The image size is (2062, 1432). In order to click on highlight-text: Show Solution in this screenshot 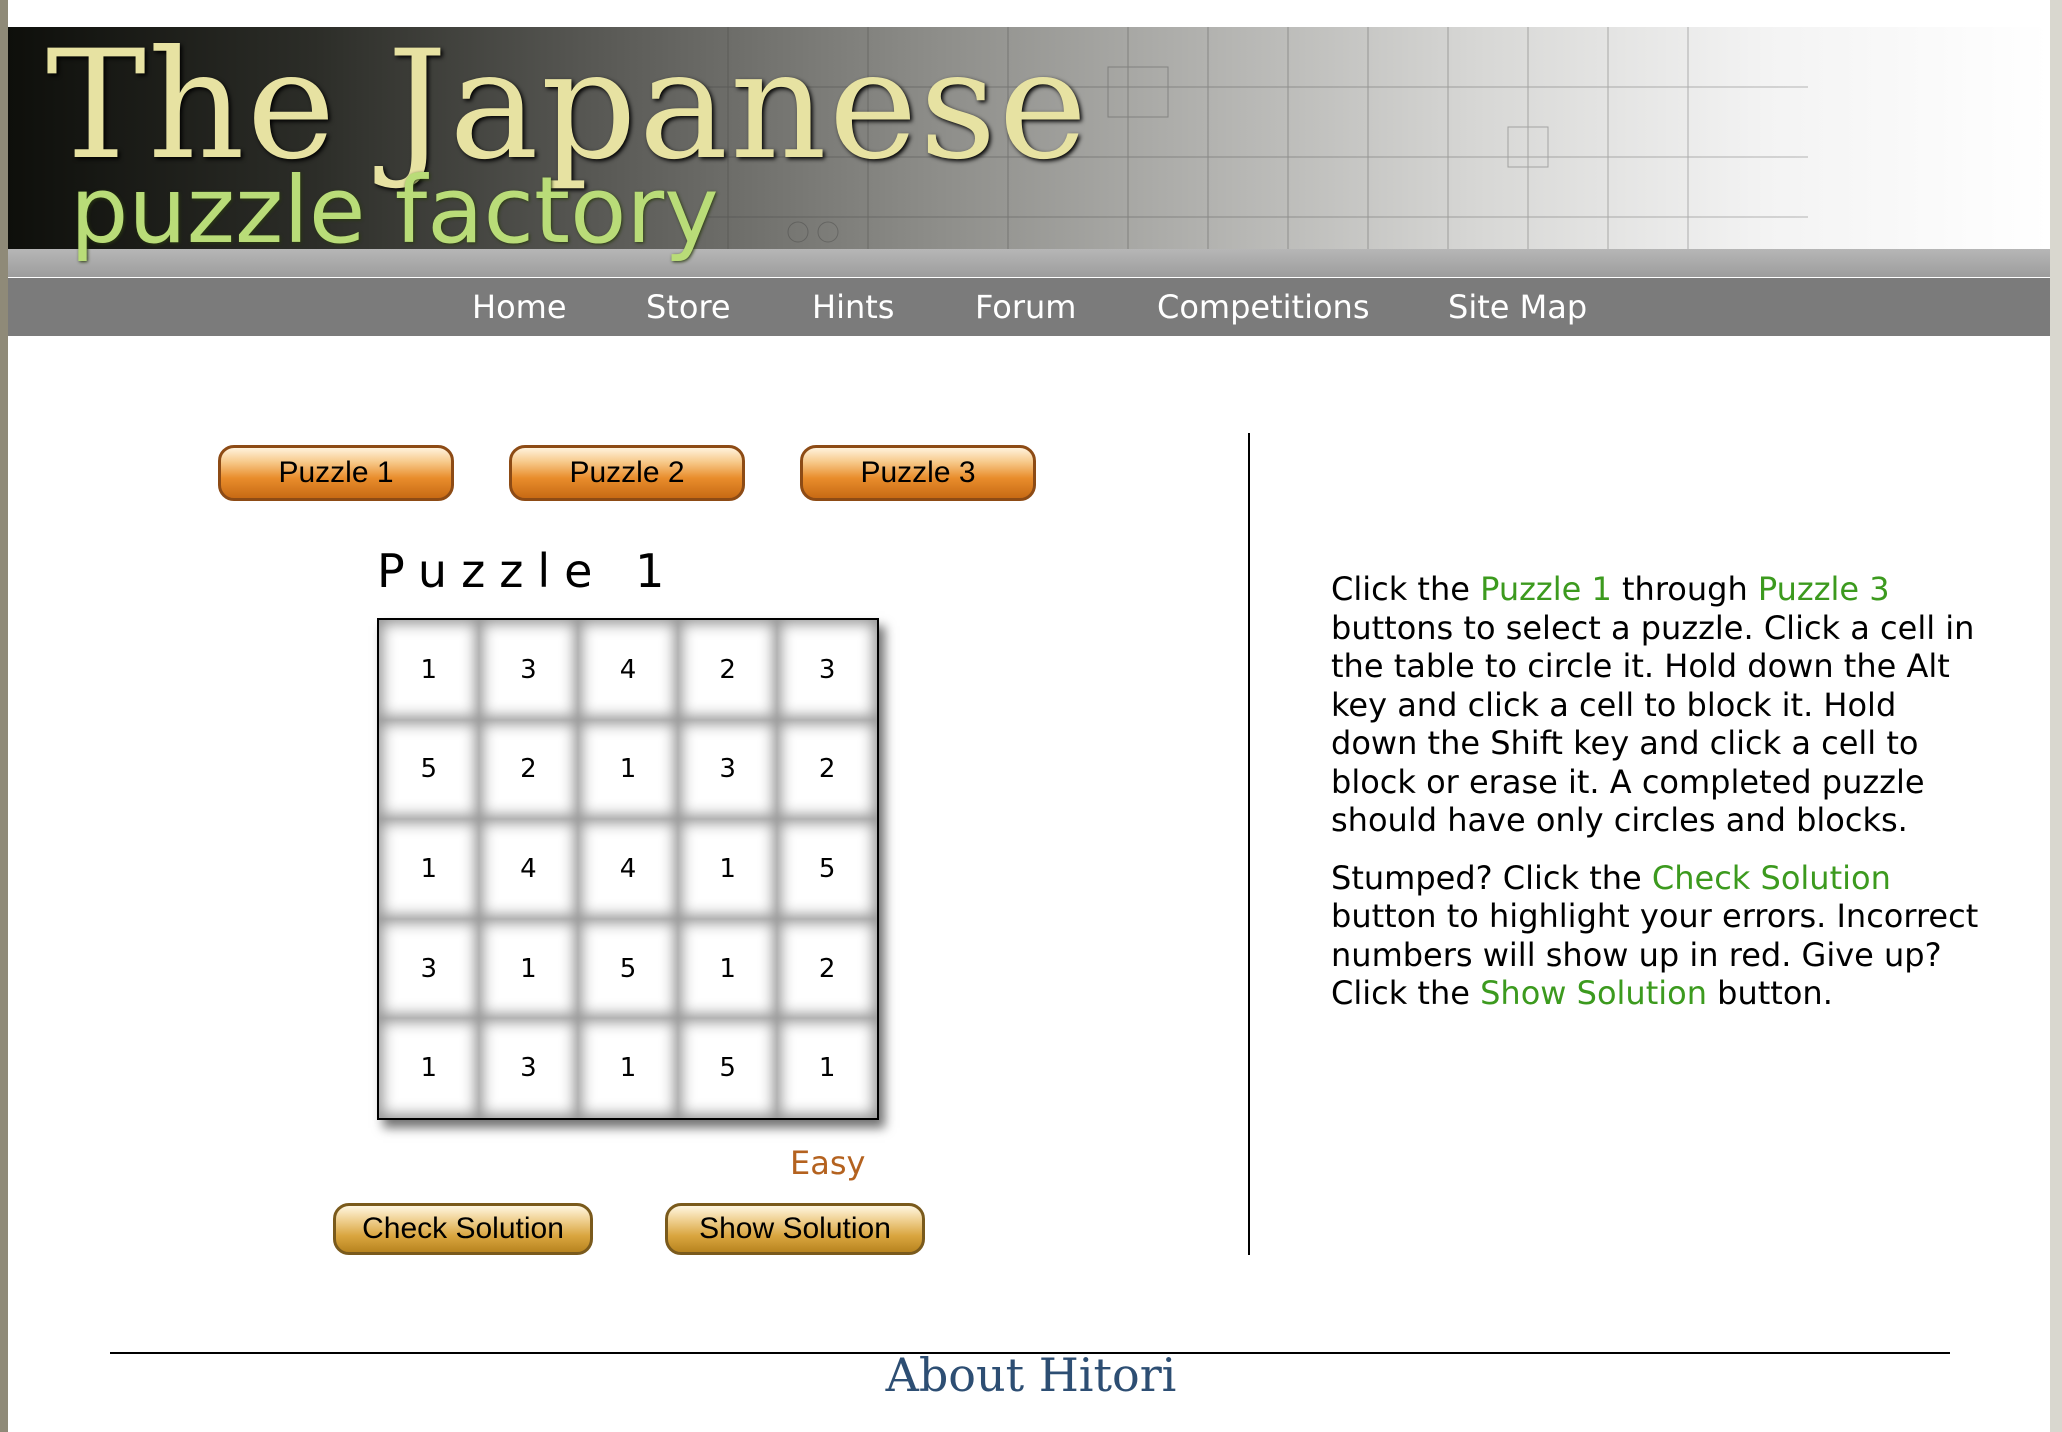, I will do `click(1593, 993)`.